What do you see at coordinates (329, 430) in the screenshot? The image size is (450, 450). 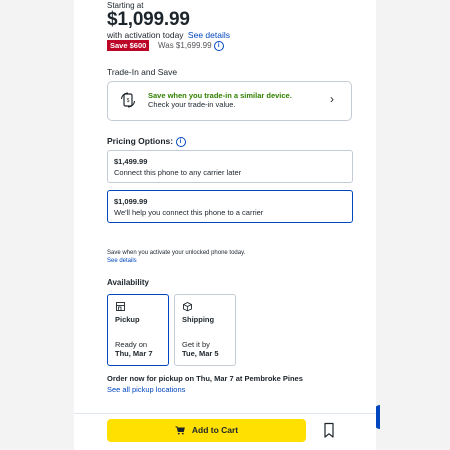 I see `bookmark-icon` at bounding box center [329, 430].